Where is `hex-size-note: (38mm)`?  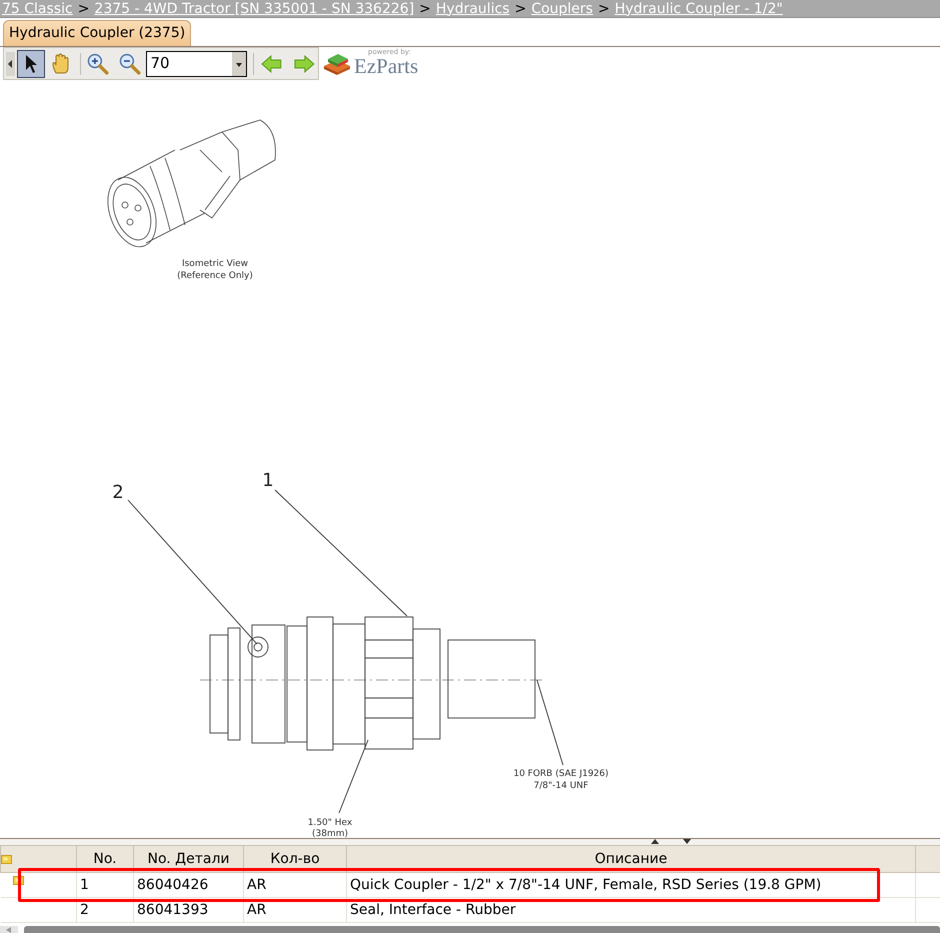
hex-size-note: (38mm) is located at coordinates (330, 833).